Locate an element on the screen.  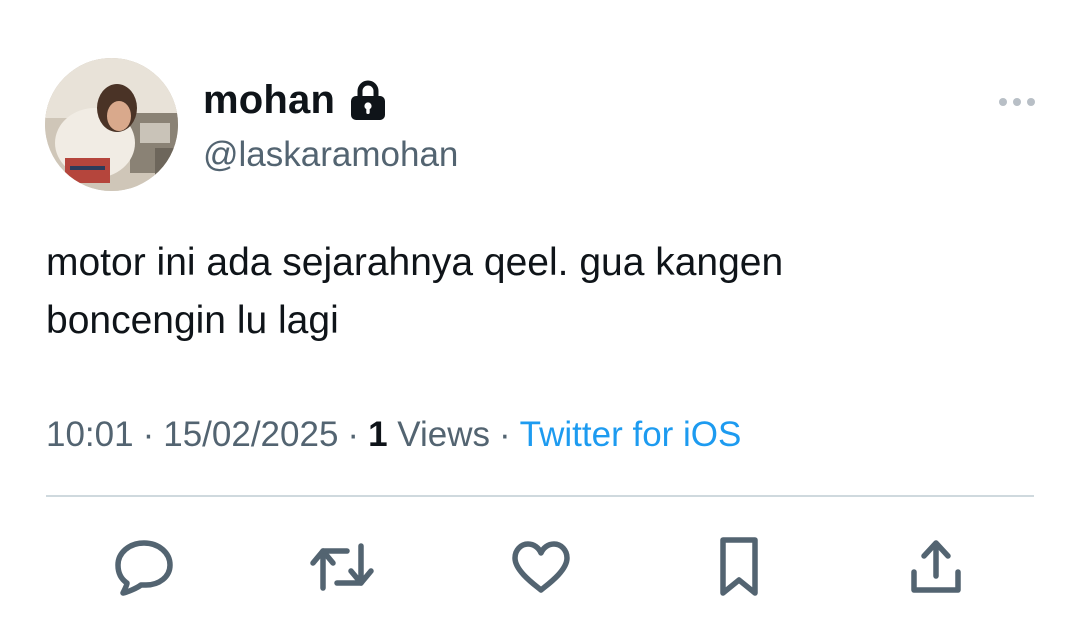
author-handle: @laskaramohan is located at coordinates (330, 155).